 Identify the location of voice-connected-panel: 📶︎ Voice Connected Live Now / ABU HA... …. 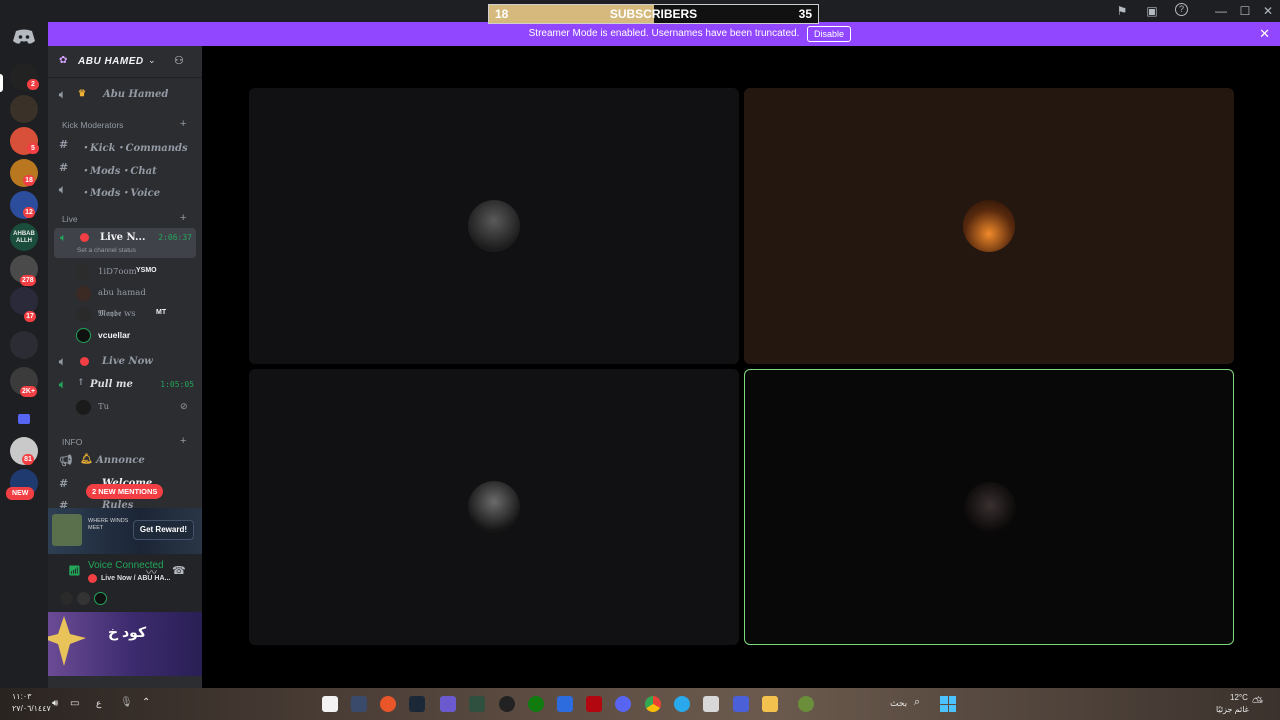
(125, 583).